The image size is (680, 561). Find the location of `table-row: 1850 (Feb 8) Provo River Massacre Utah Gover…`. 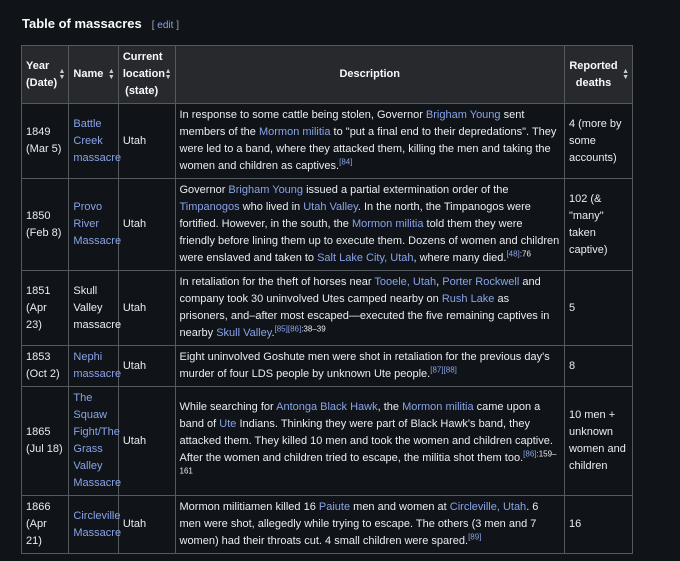

table-row: 1850 (Feb 8) Provo River Massacre Utah Gover… is located at coordinates (327, 224).